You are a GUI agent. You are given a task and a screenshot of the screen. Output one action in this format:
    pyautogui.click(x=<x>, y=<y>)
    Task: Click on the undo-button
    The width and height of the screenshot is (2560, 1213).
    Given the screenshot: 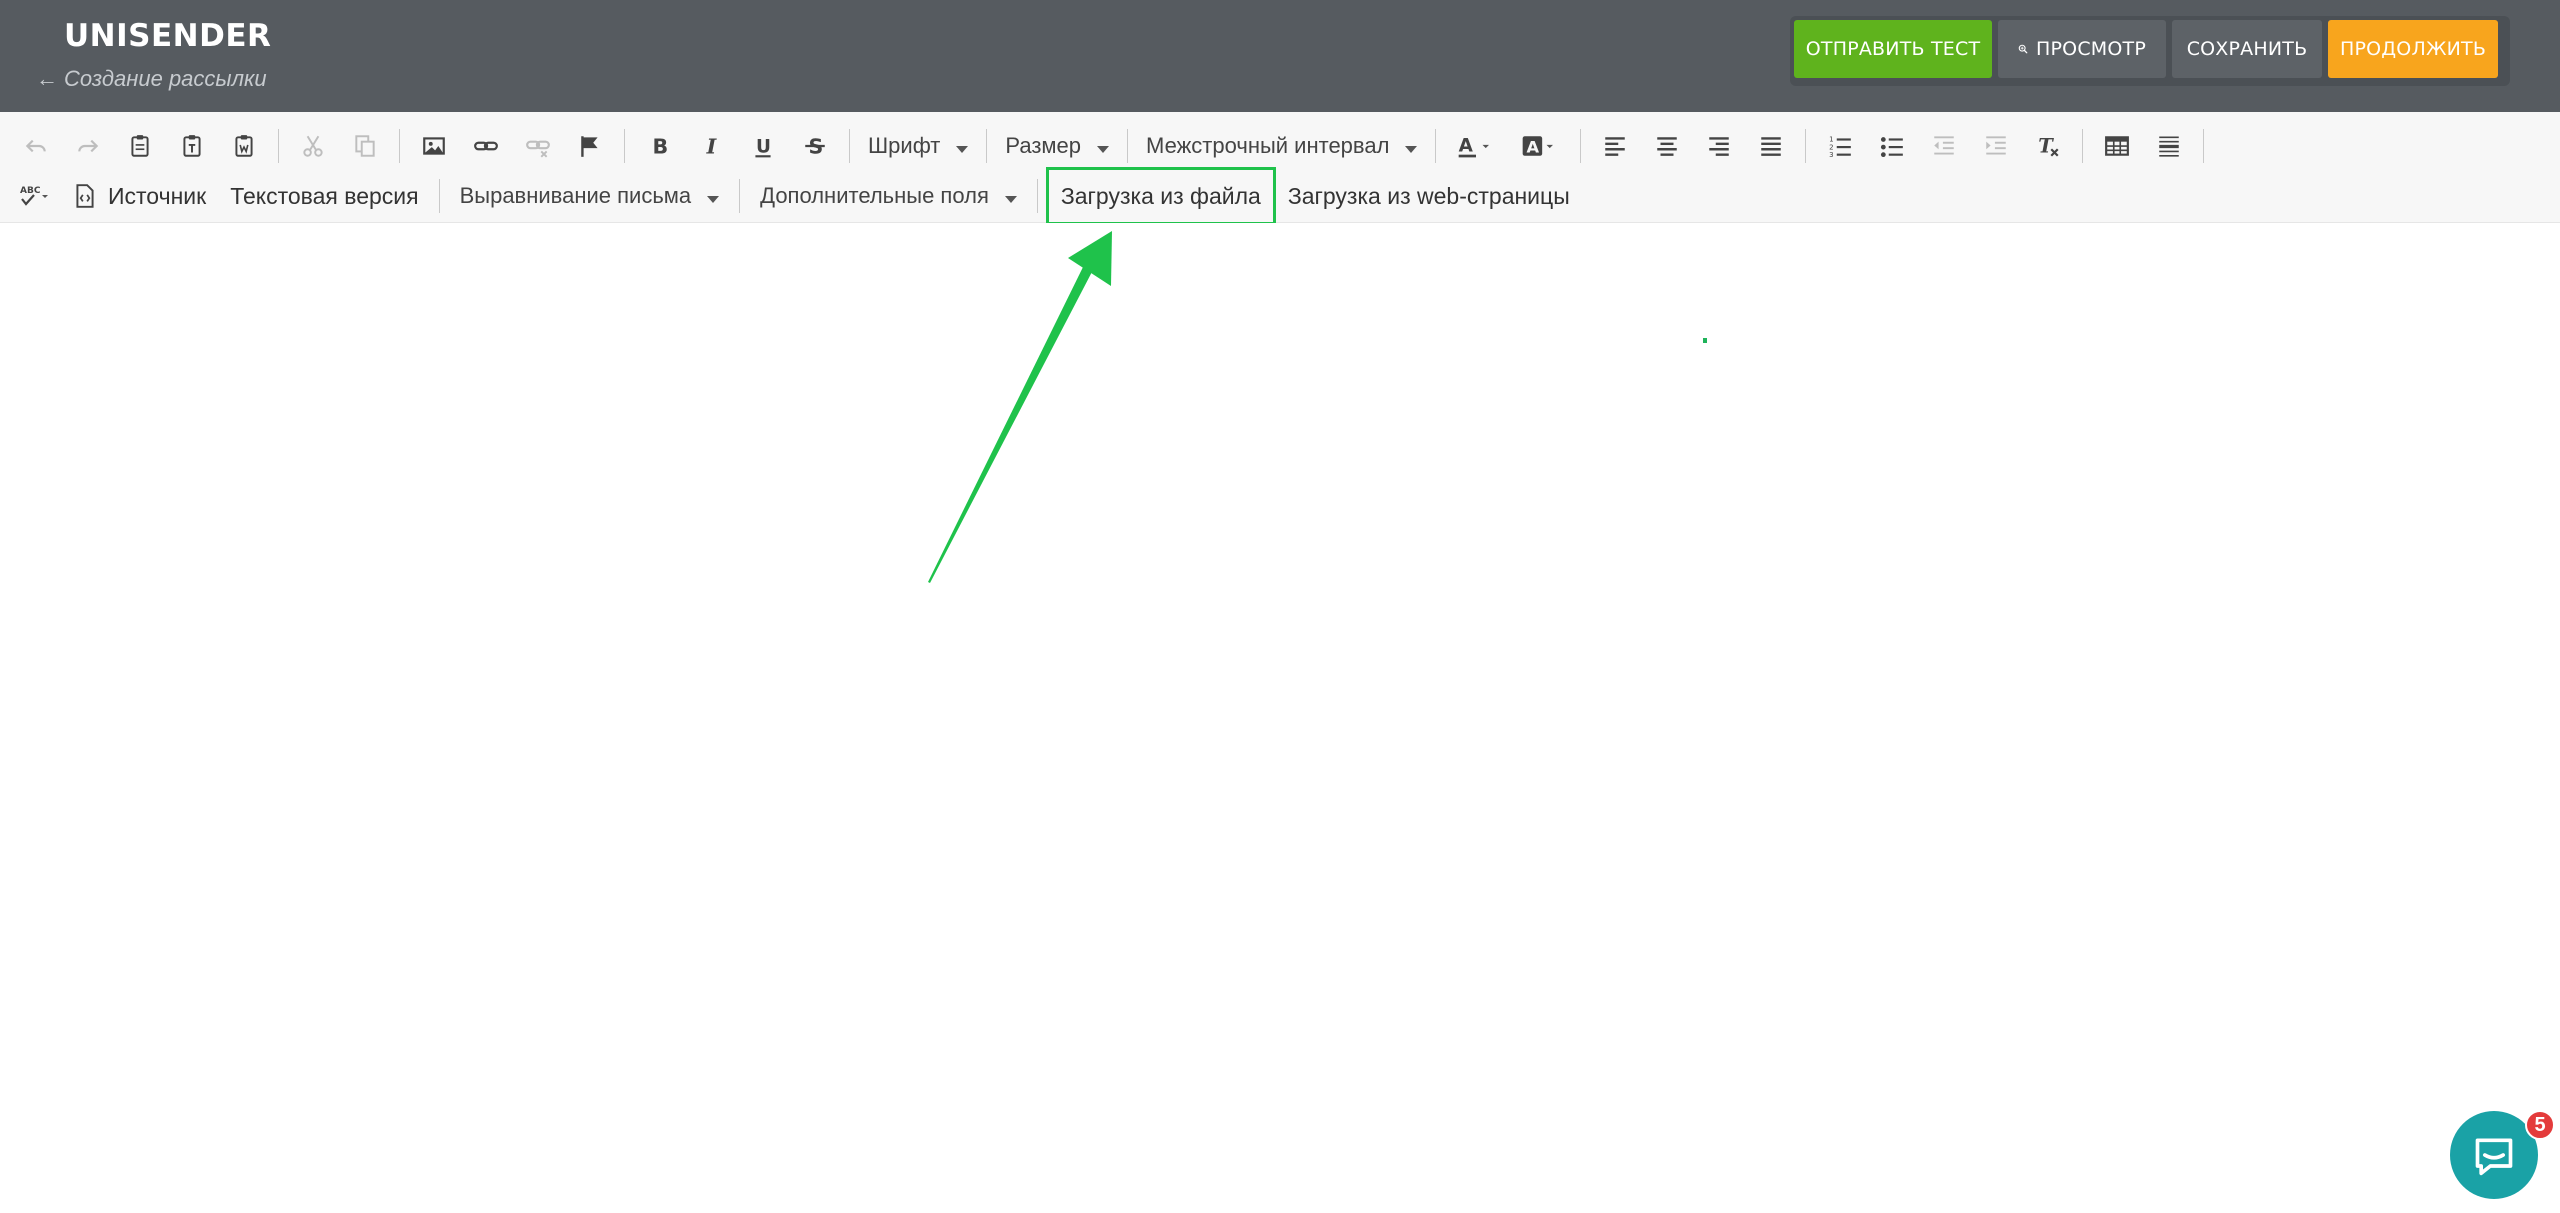 What is the action you would take?
    pyautogui.click(x=36, y=146)
    